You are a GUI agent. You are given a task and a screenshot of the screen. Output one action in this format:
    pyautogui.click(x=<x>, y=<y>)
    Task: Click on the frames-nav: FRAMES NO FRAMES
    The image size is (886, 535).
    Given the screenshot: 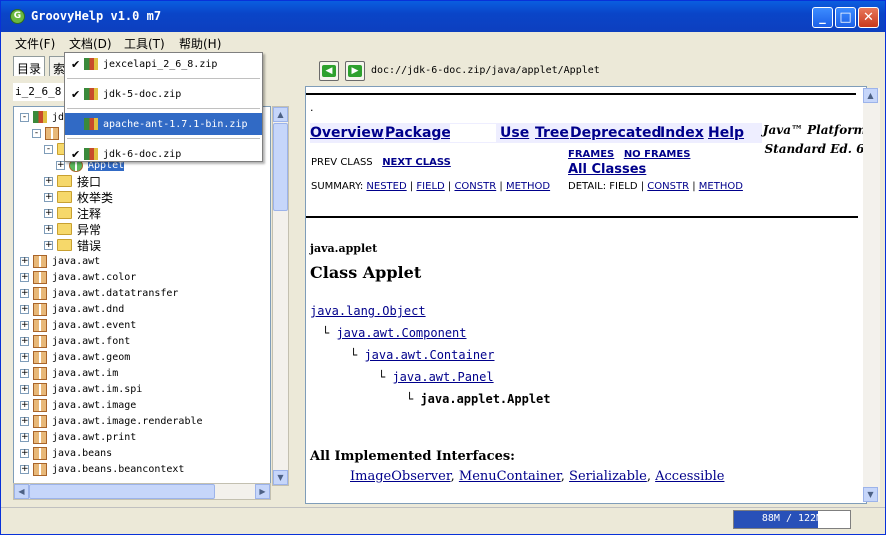 What is the action you would take?
    pyautogui.click(x=629, y=154)
    